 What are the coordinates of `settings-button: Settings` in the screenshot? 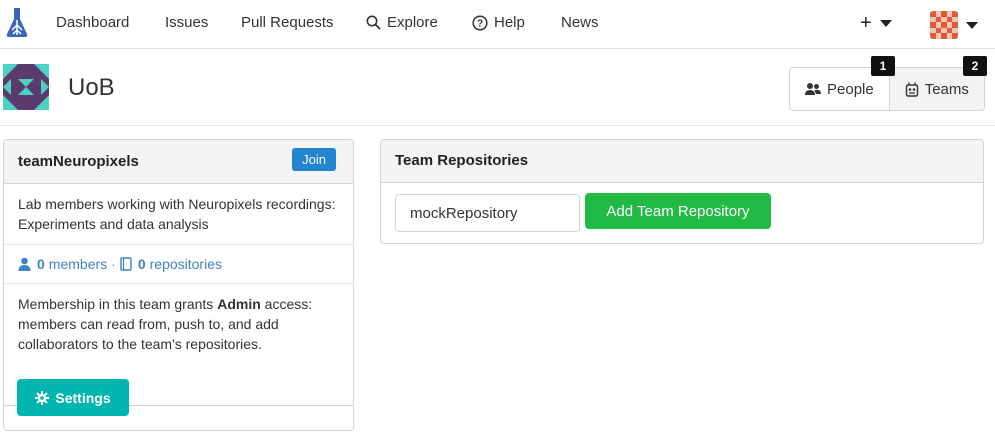 It's located at (73, 397).